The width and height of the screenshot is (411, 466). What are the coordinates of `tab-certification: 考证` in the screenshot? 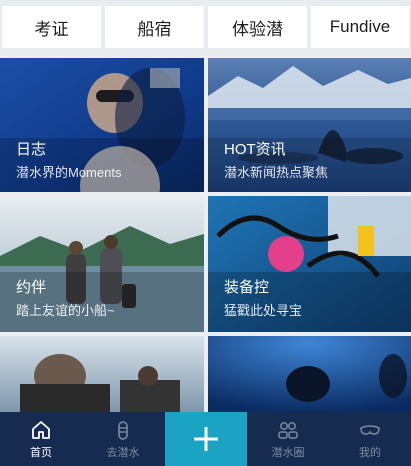 It's located at (51, 27).